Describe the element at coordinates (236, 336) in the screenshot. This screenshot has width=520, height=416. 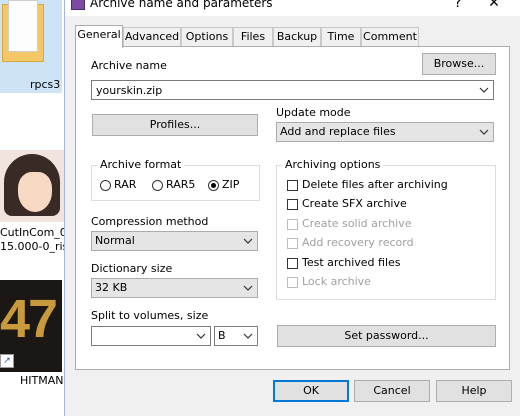
I see `split-unit-select: B` at that location.